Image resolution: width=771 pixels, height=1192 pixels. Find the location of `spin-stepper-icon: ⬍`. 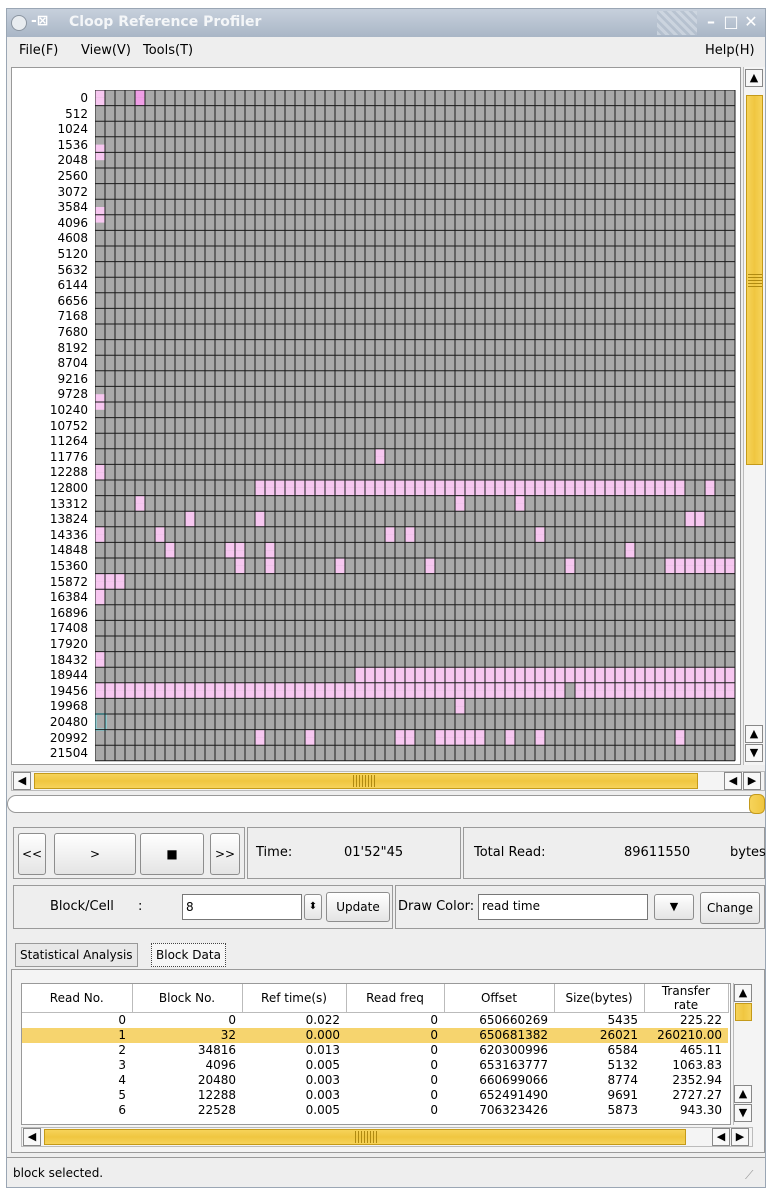

spin-stepper-icon: ⬍ is located at coordinates (313, 907).